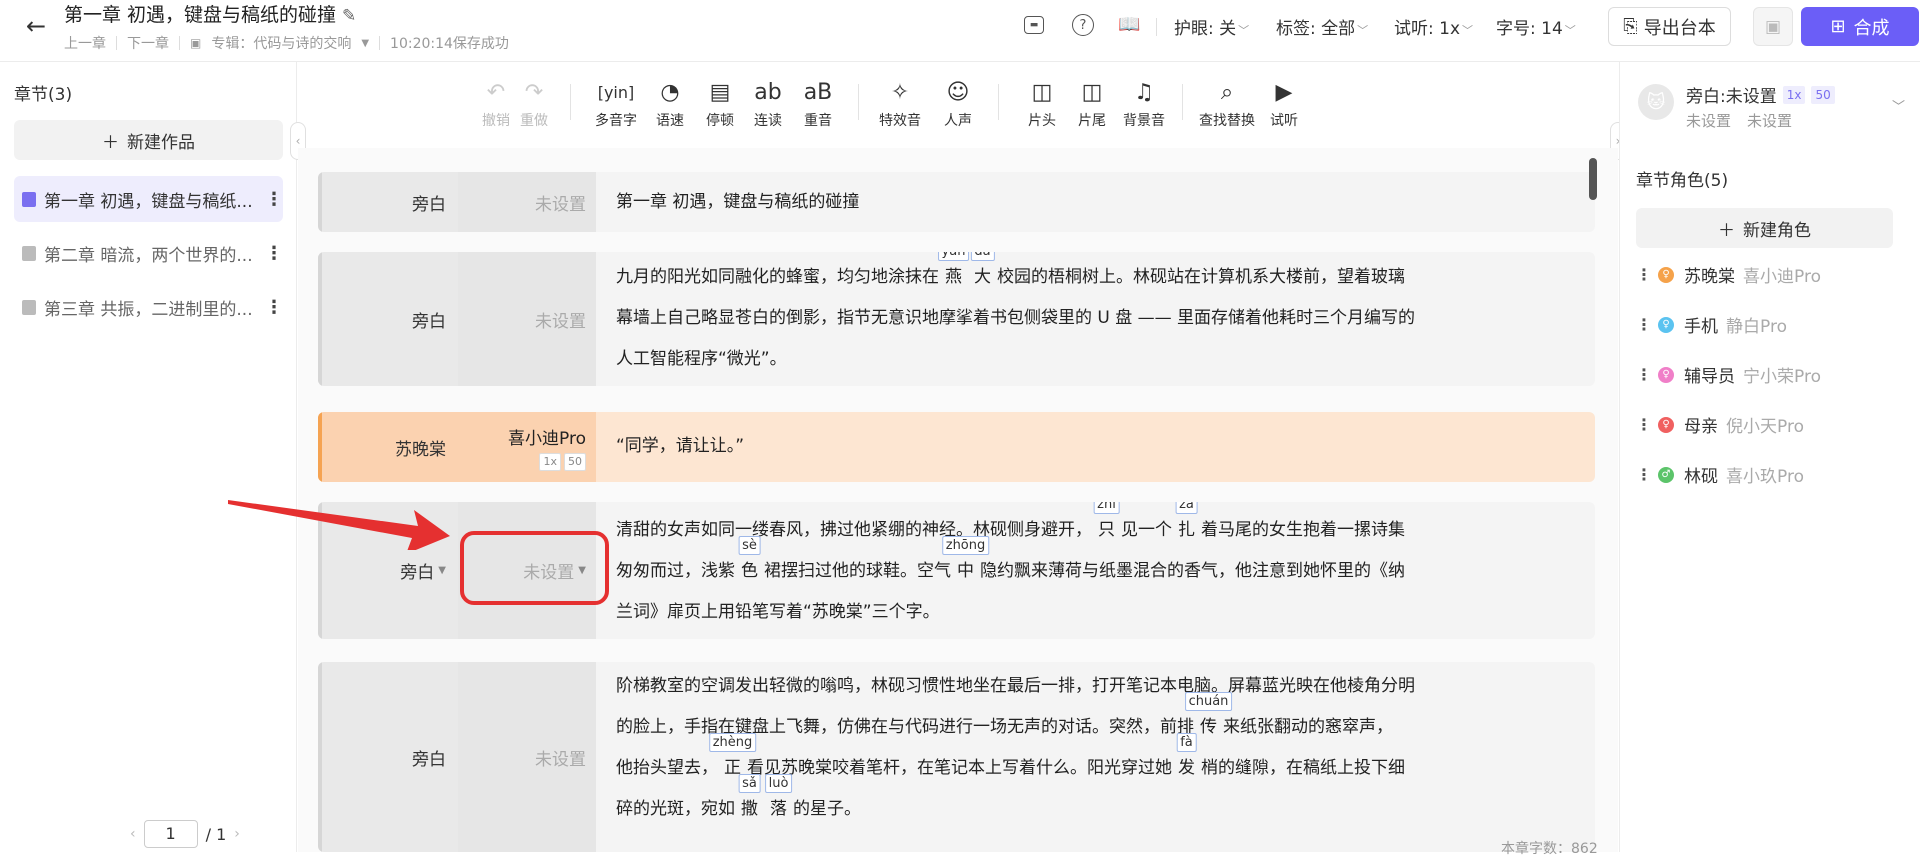 The width and height of the screenshot is (1920, 858). Describe the element at coordinates (281, 43) in the screenshot. I see `album-select: 专辑：代码与诗的交响` at that location.